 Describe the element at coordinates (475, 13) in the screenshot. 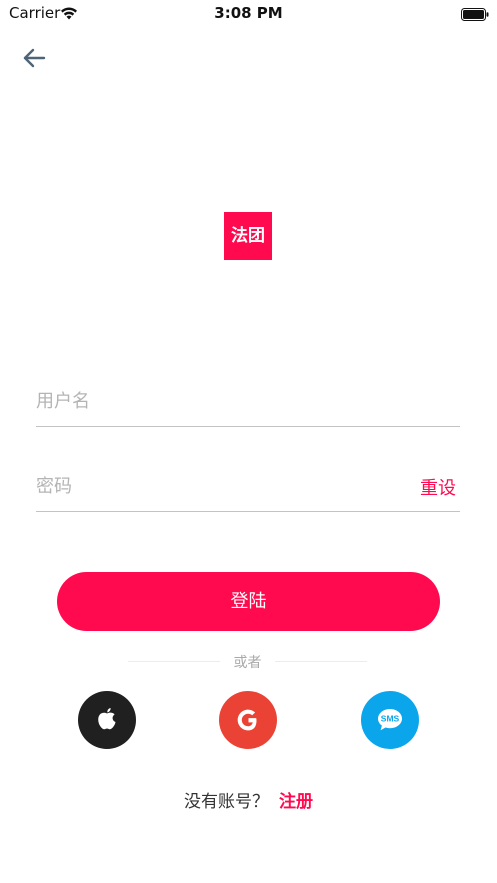

I see `battery-icon` at that location.